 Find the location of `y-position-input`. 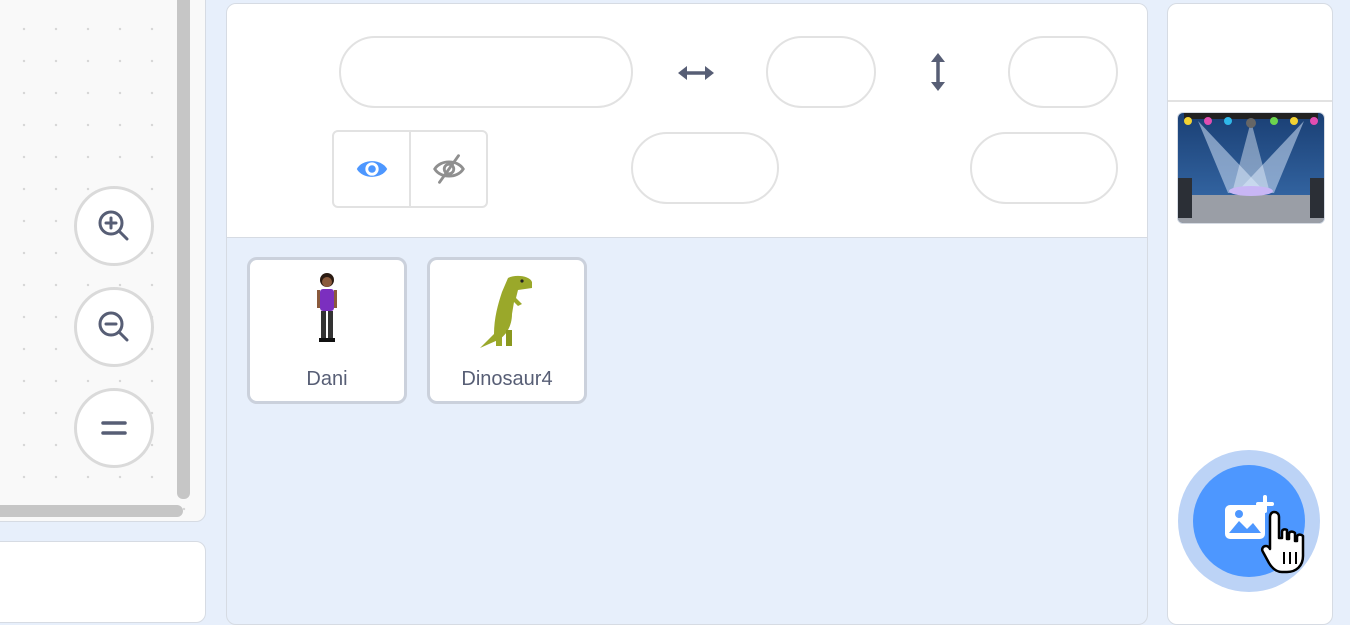

y-position-input is located at coordinates (1065, 73).